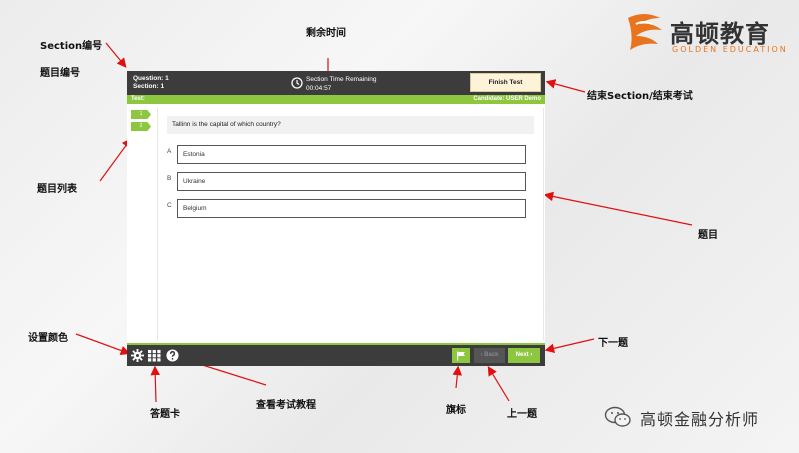  Describe the element at coordinates (319, 88) in the screenshot. I see `timer-value: 00:04:57` at that location.